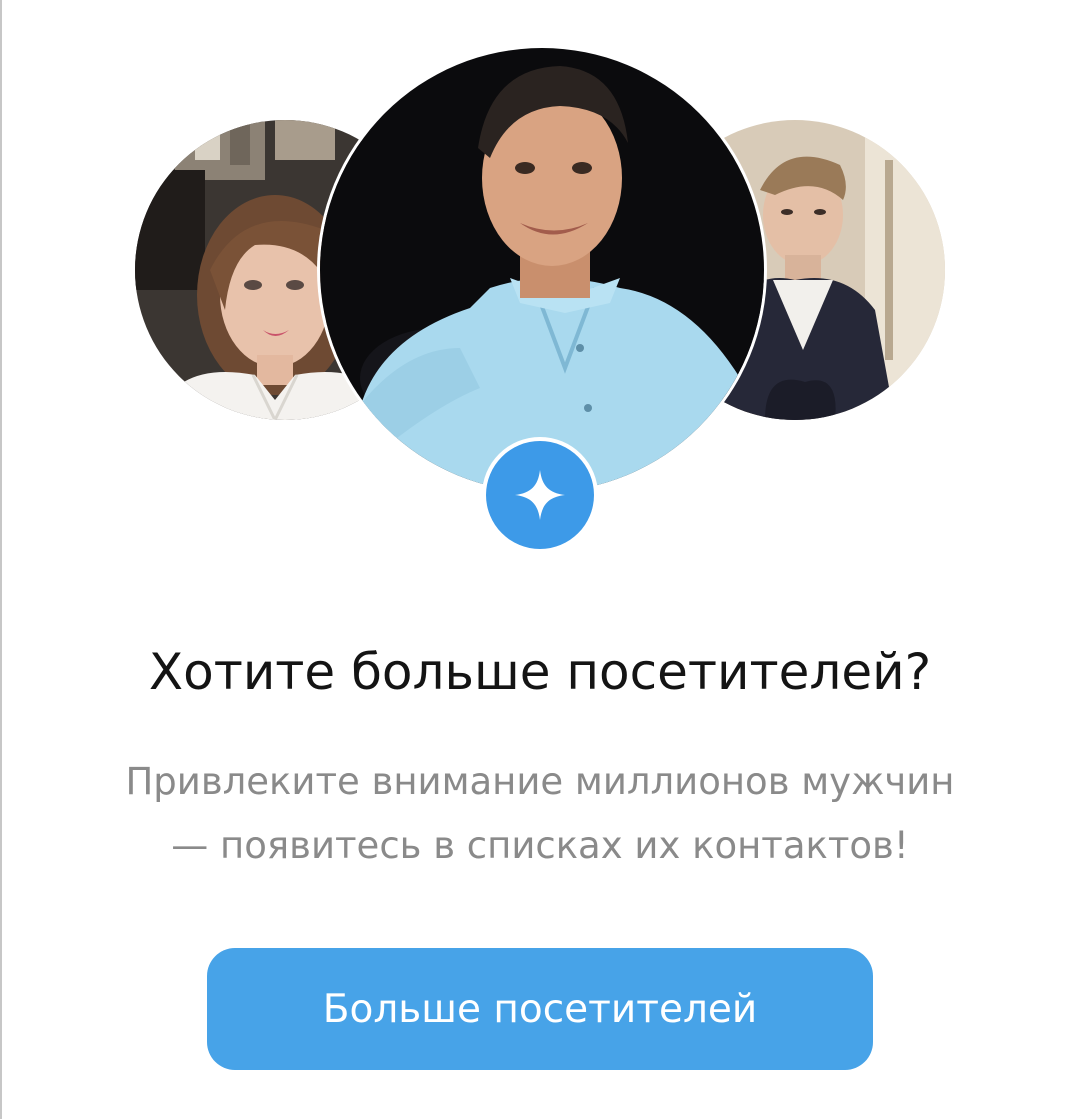 This screenshot has height=1119, width=1080. Describe the element at coordinates (540, 781) in the screenshot. I see `promo-subtitle-line-1: Привлеките внимание миллионов мужчин` at that location.